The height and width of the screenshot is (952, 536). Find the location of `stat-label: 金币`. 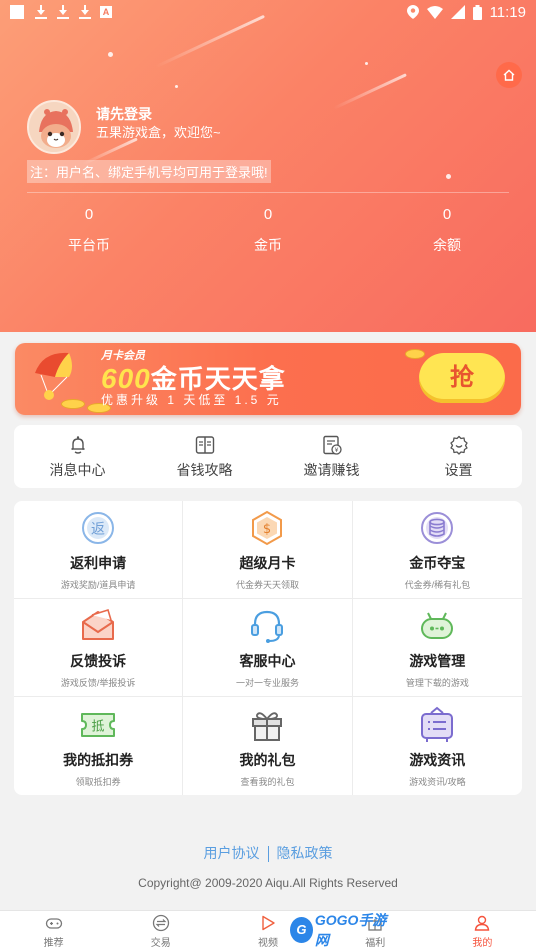

stat-label: 金币 is located at coordinates (268, 245).